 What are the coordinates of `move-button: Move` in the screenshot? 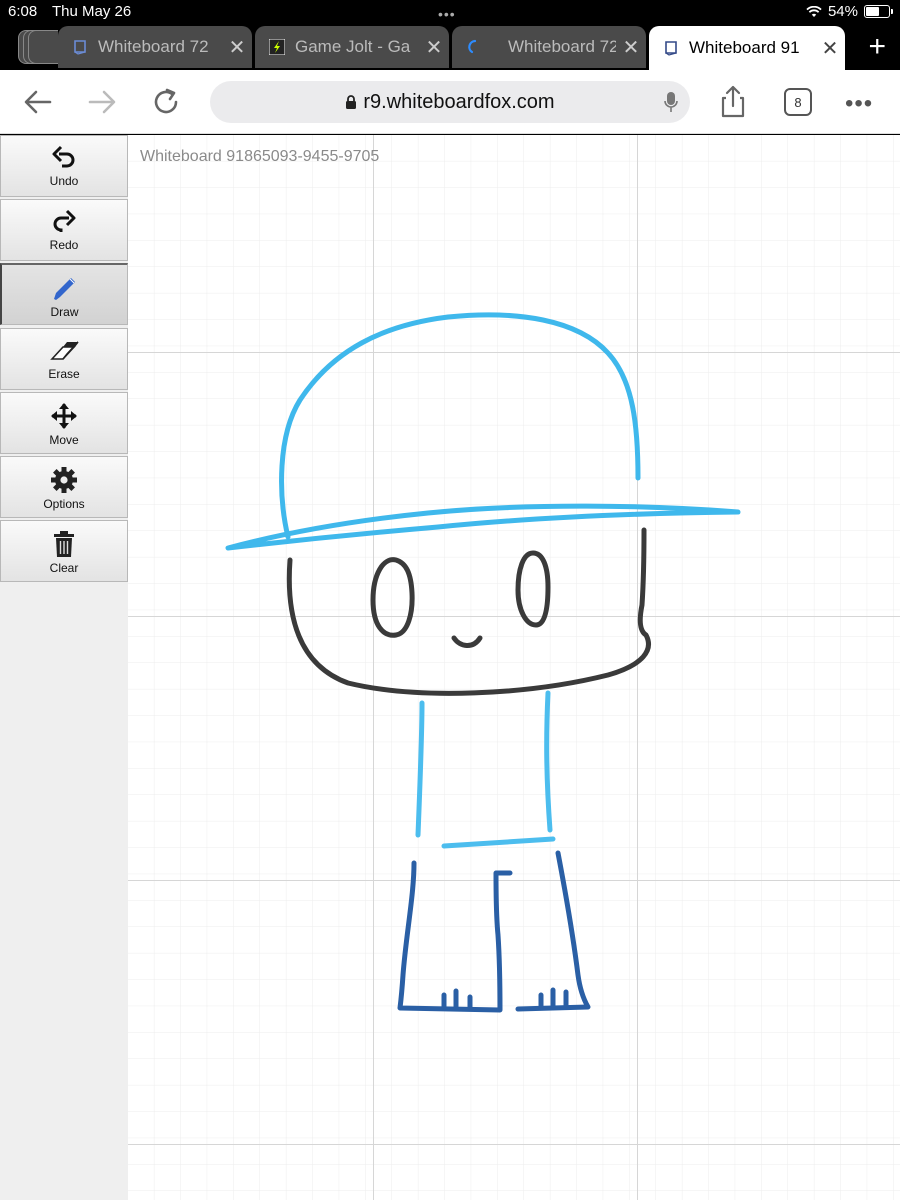 It's located at (64, 423).